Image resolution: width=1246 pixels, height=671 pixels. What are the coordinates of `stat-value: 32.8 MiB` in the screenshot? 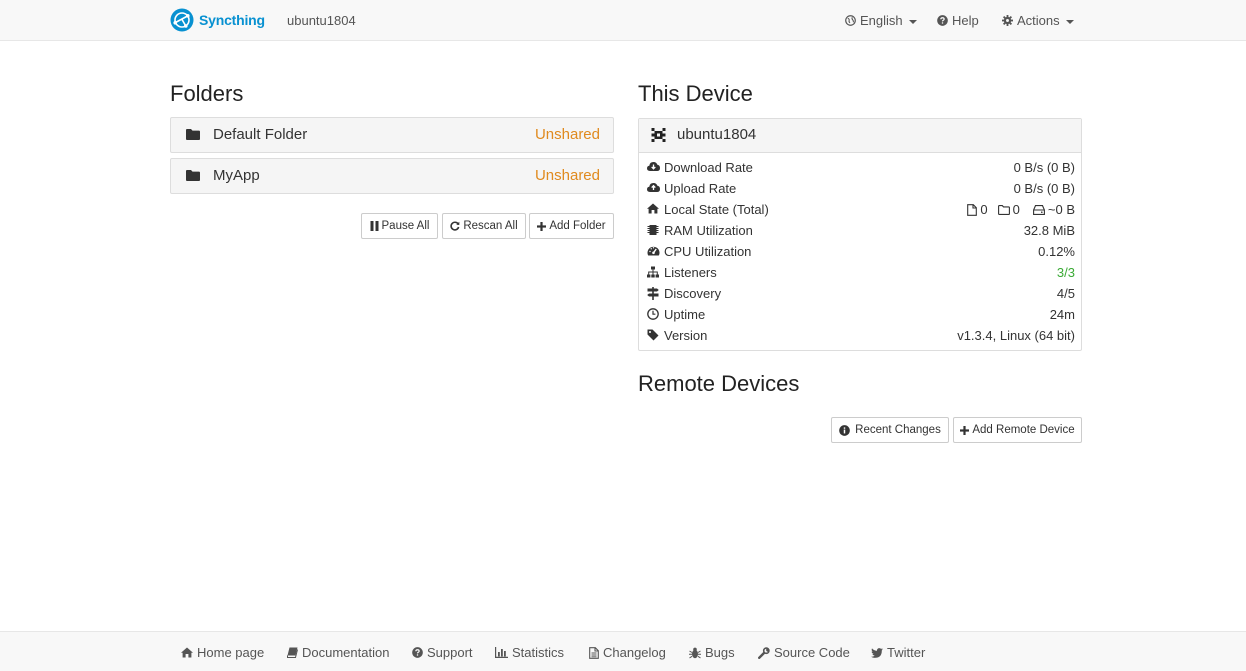 It's located at (1049, 230).